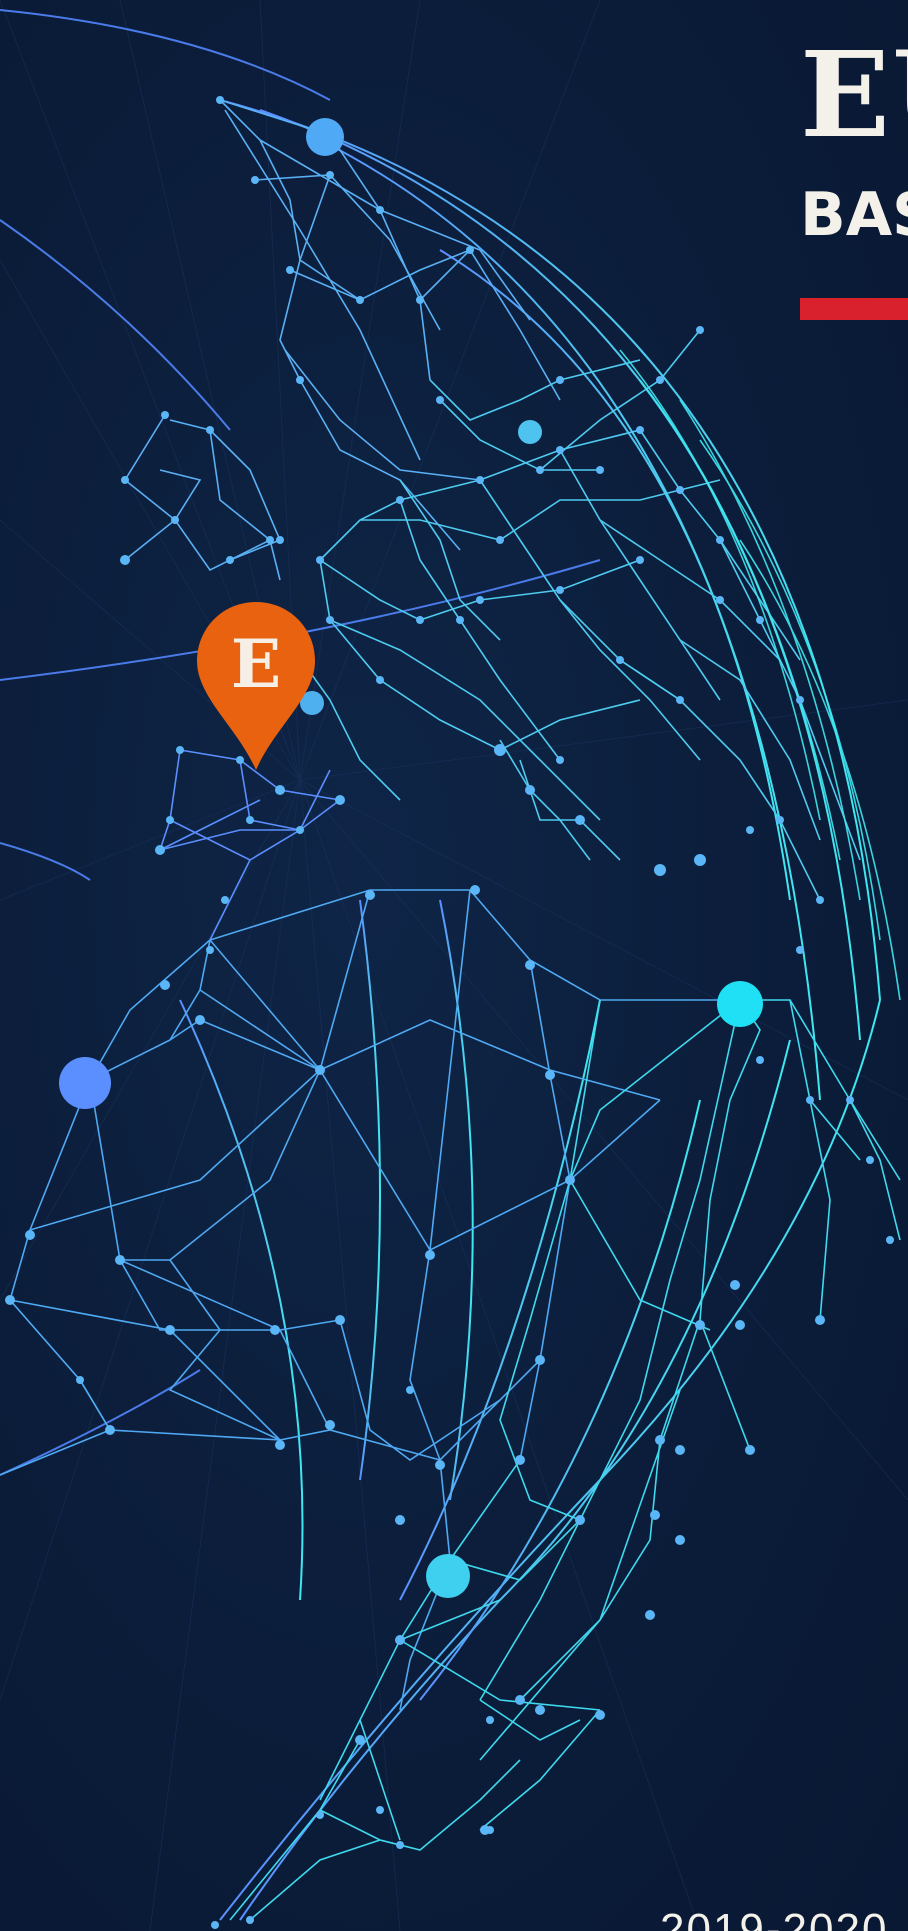 The image size is (908, 1931). Describe the element at coordinates (854, 97) in the screenshot. I see `title-main: EU` at that location.